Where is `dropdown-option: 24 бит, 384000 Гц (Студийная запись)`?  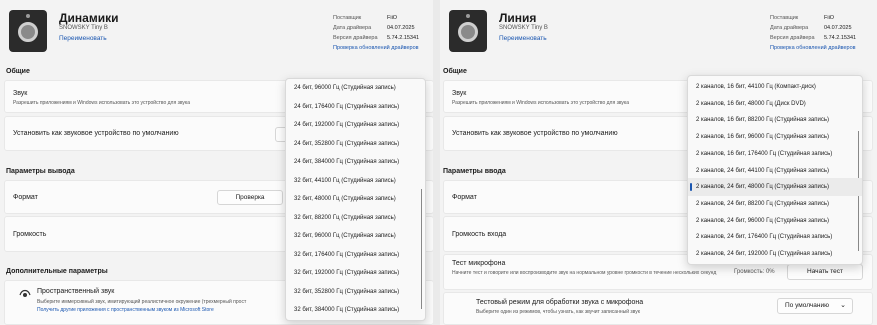
dropdown-option: 24 бит, 384000 Гц (Студийная запись) is located at coordinates (355, 162).